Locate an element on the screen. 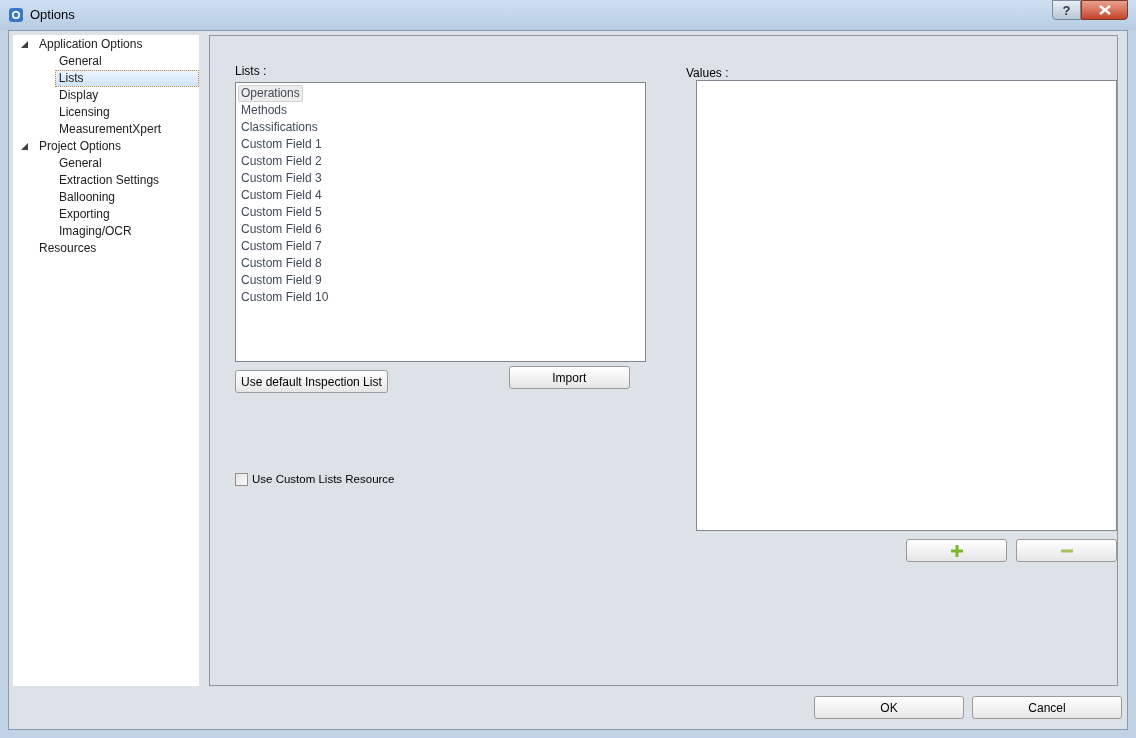 Image resolution: width=1136 pixels, height=738 pixels. tree-item: Imaging/OCR is located at coordinates (95, 231).